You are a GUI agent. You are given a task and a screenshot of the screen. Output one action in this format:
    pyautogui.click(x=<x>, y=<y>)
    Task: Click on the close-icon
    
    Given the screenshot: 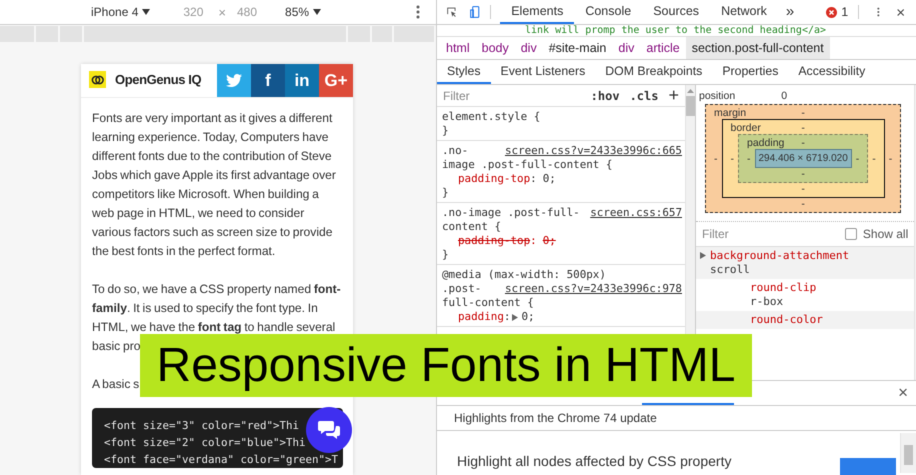 What is the action you would take?
    pyautogui.click(x=900, y=12)
    